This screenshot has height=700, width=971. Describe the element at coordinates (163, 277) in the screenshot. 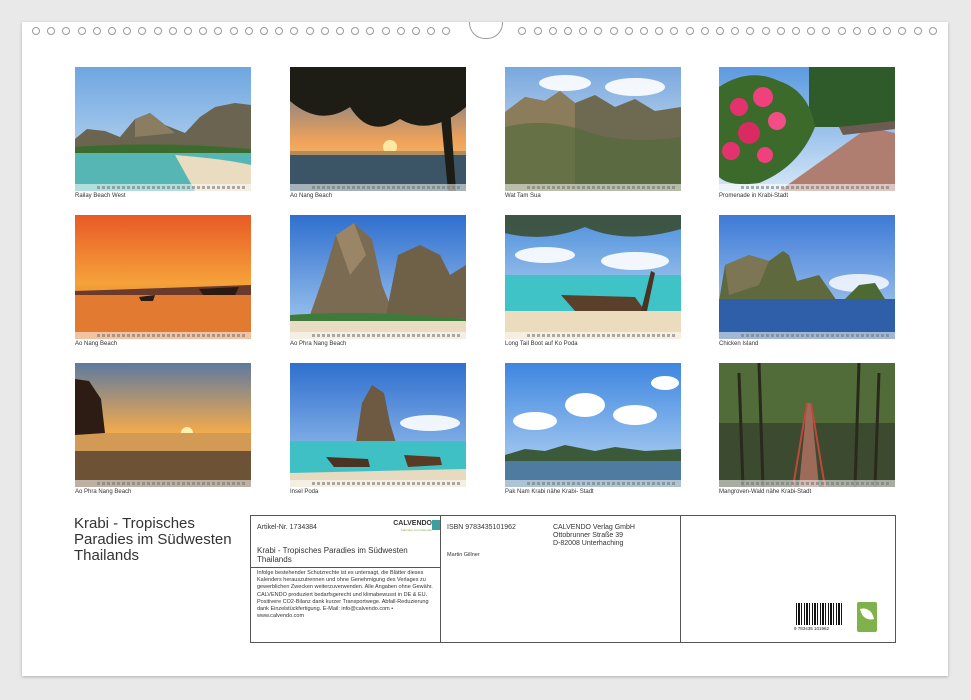

I see `photo-orange-sunset` at that location.